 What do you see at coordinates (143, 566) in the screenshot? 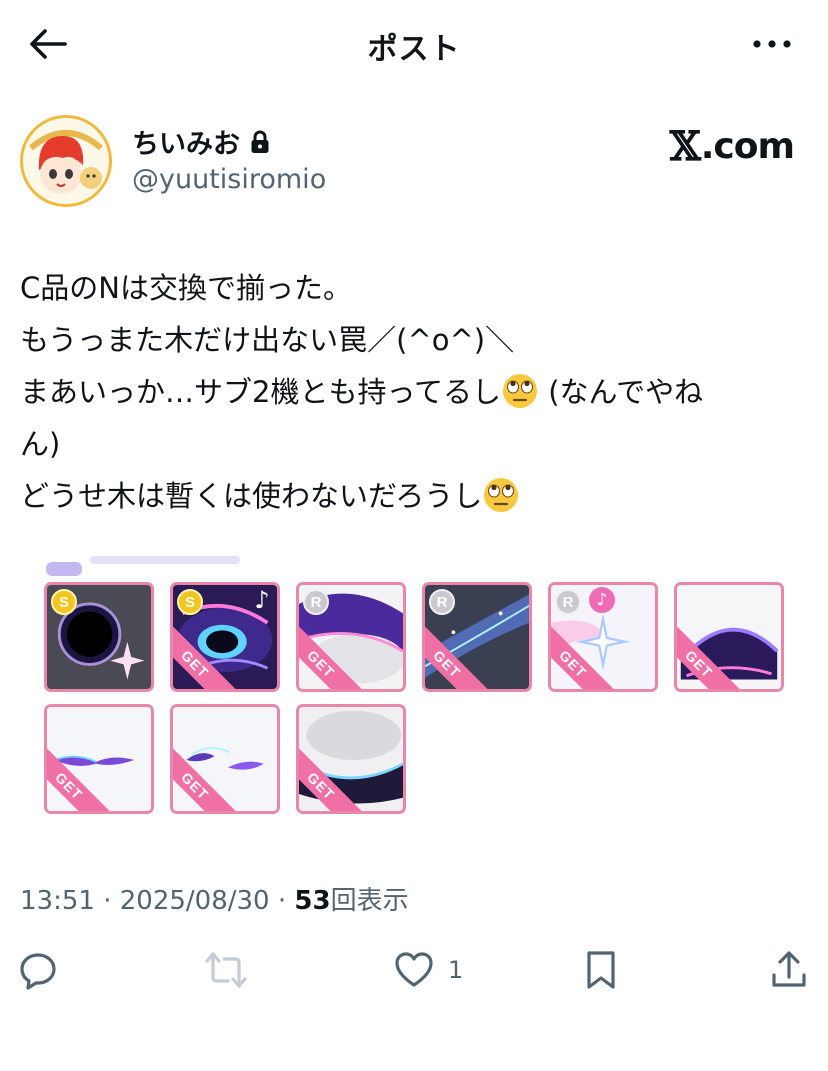
I see `media-header-ribbon` at bounding box center [143, 566].